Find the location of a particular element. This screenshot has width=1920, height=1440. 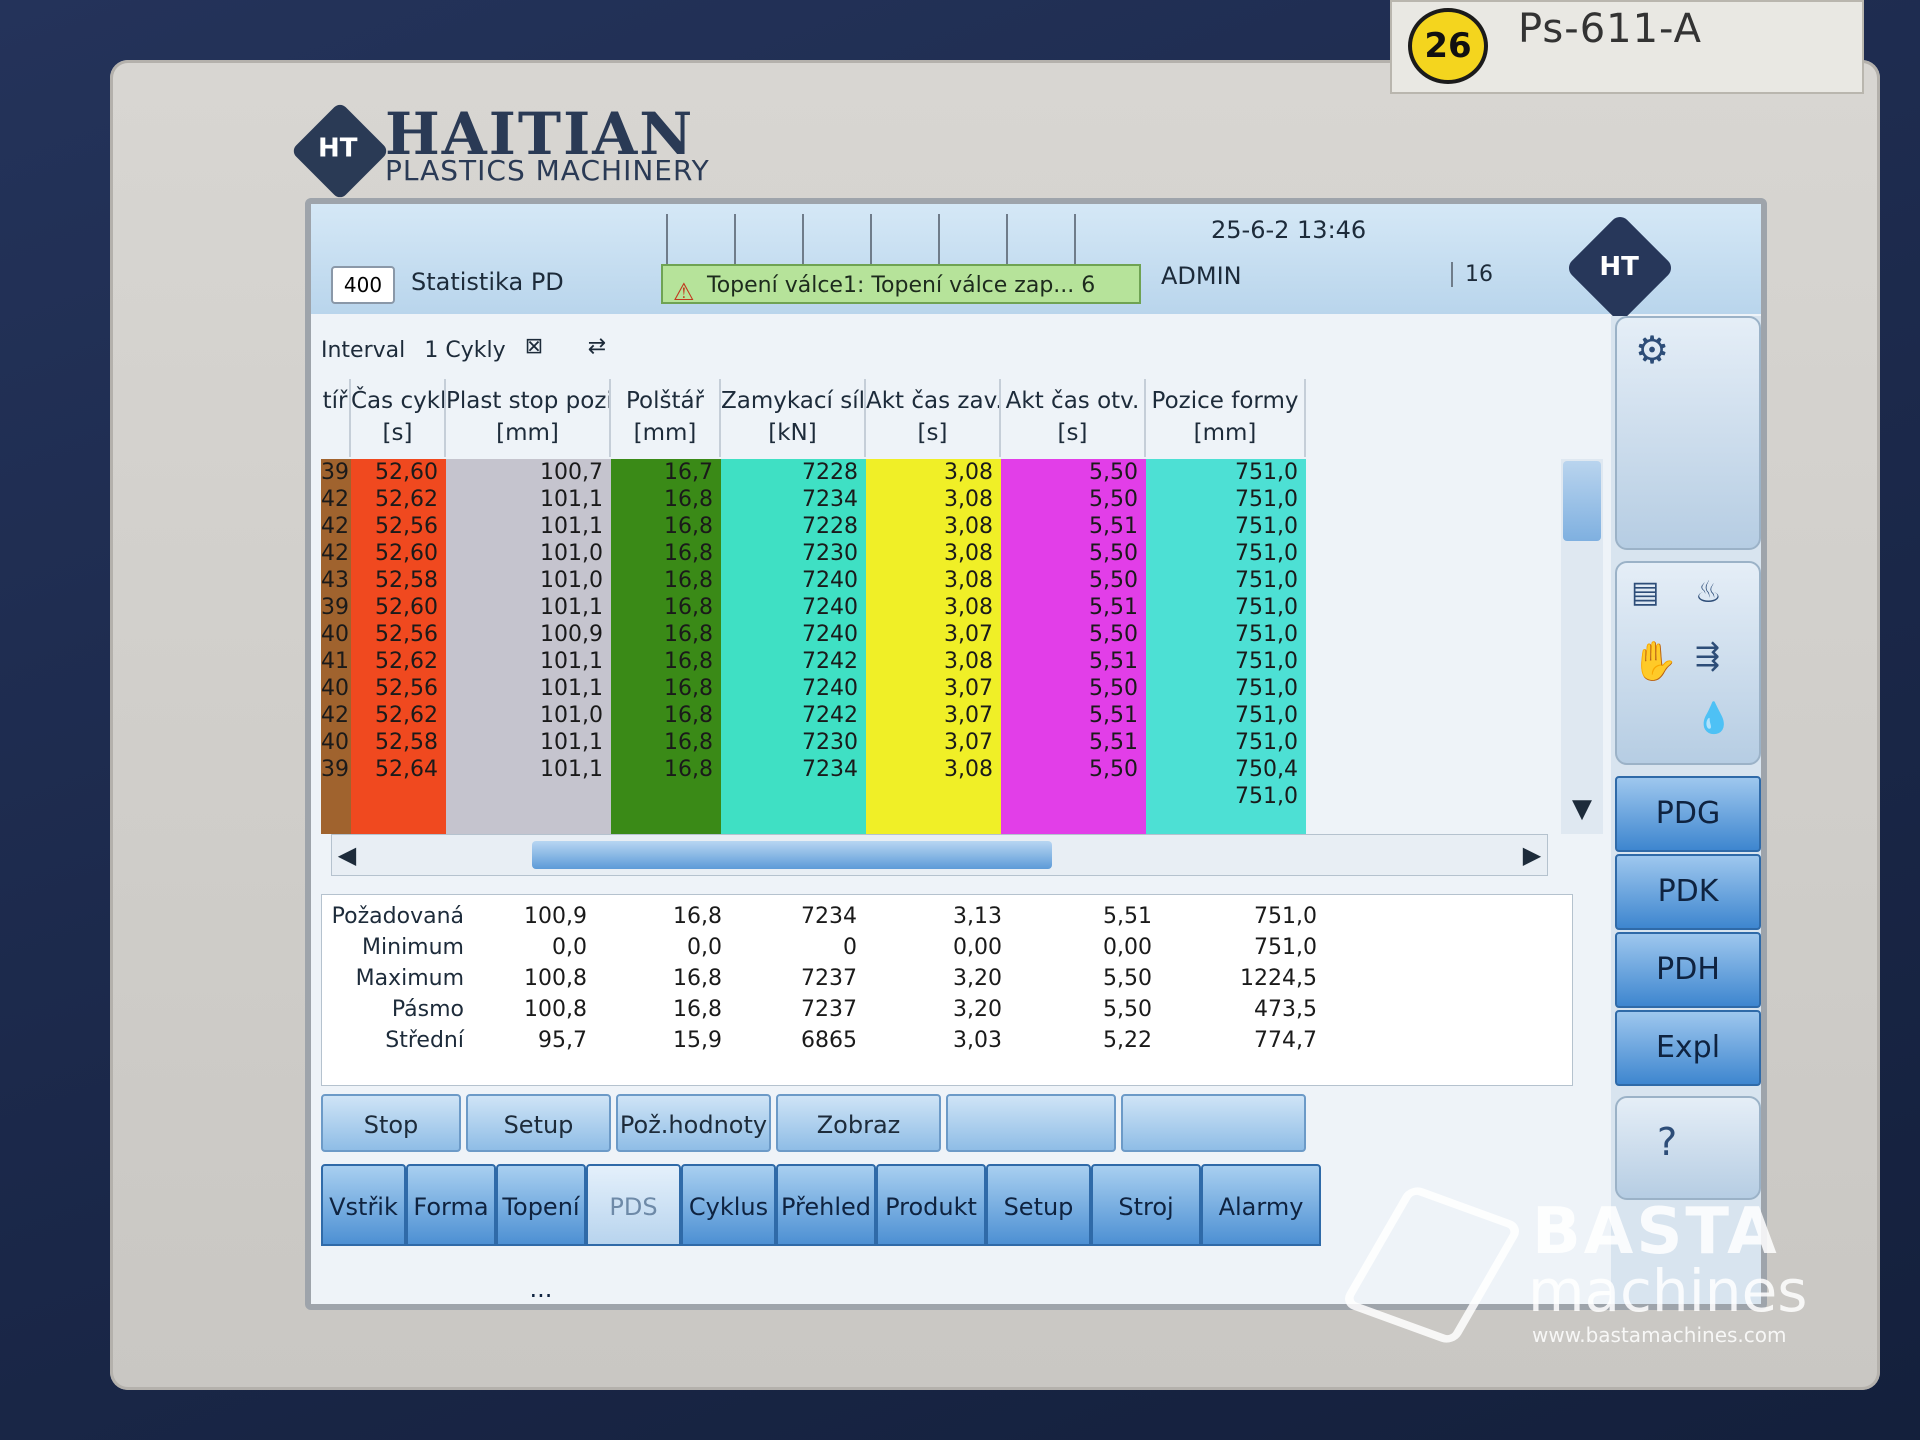

oil-icon: 💧 is located at coordinates (1713, 718).